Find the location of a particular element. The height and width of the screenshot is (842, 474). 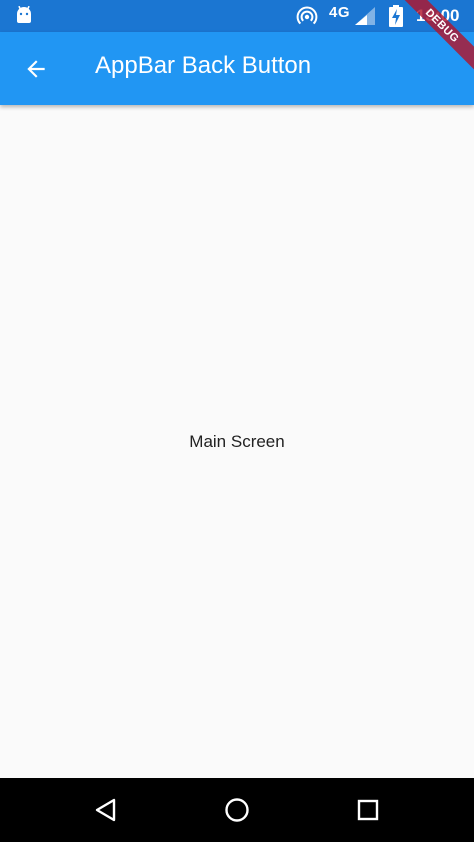

arrow-back-icon is located at coordinates (36, 69).